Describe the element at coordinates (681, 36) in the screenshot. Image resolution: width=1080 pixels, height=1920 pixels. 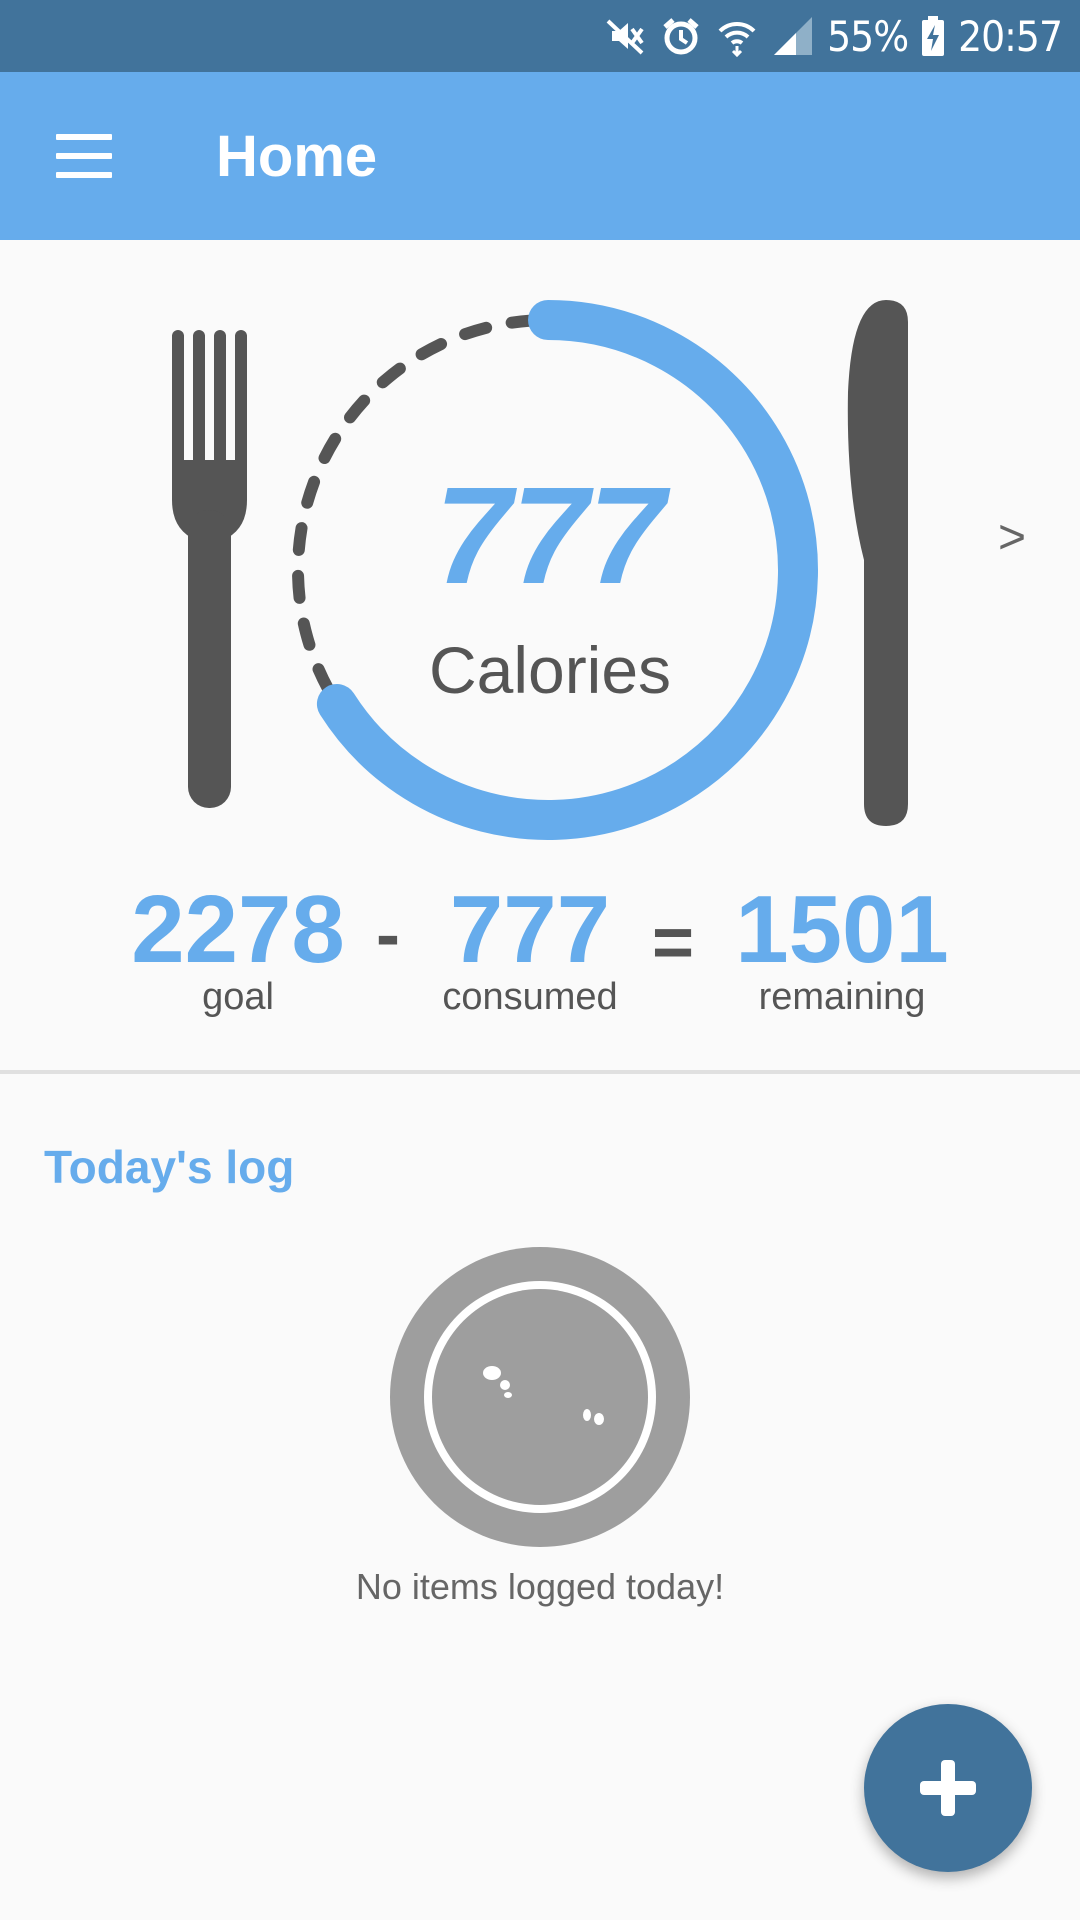
I see `alarm-icon` at that location.